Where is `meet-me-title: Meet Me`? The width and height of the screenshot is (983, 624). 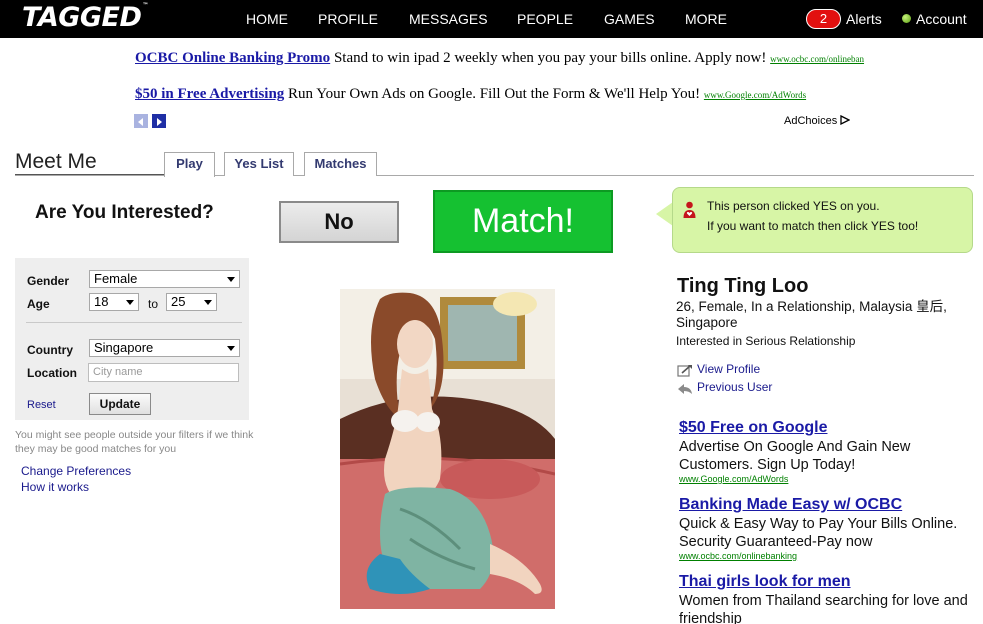
meet-me-title: Meet Me is located at coordinates (56, 161).